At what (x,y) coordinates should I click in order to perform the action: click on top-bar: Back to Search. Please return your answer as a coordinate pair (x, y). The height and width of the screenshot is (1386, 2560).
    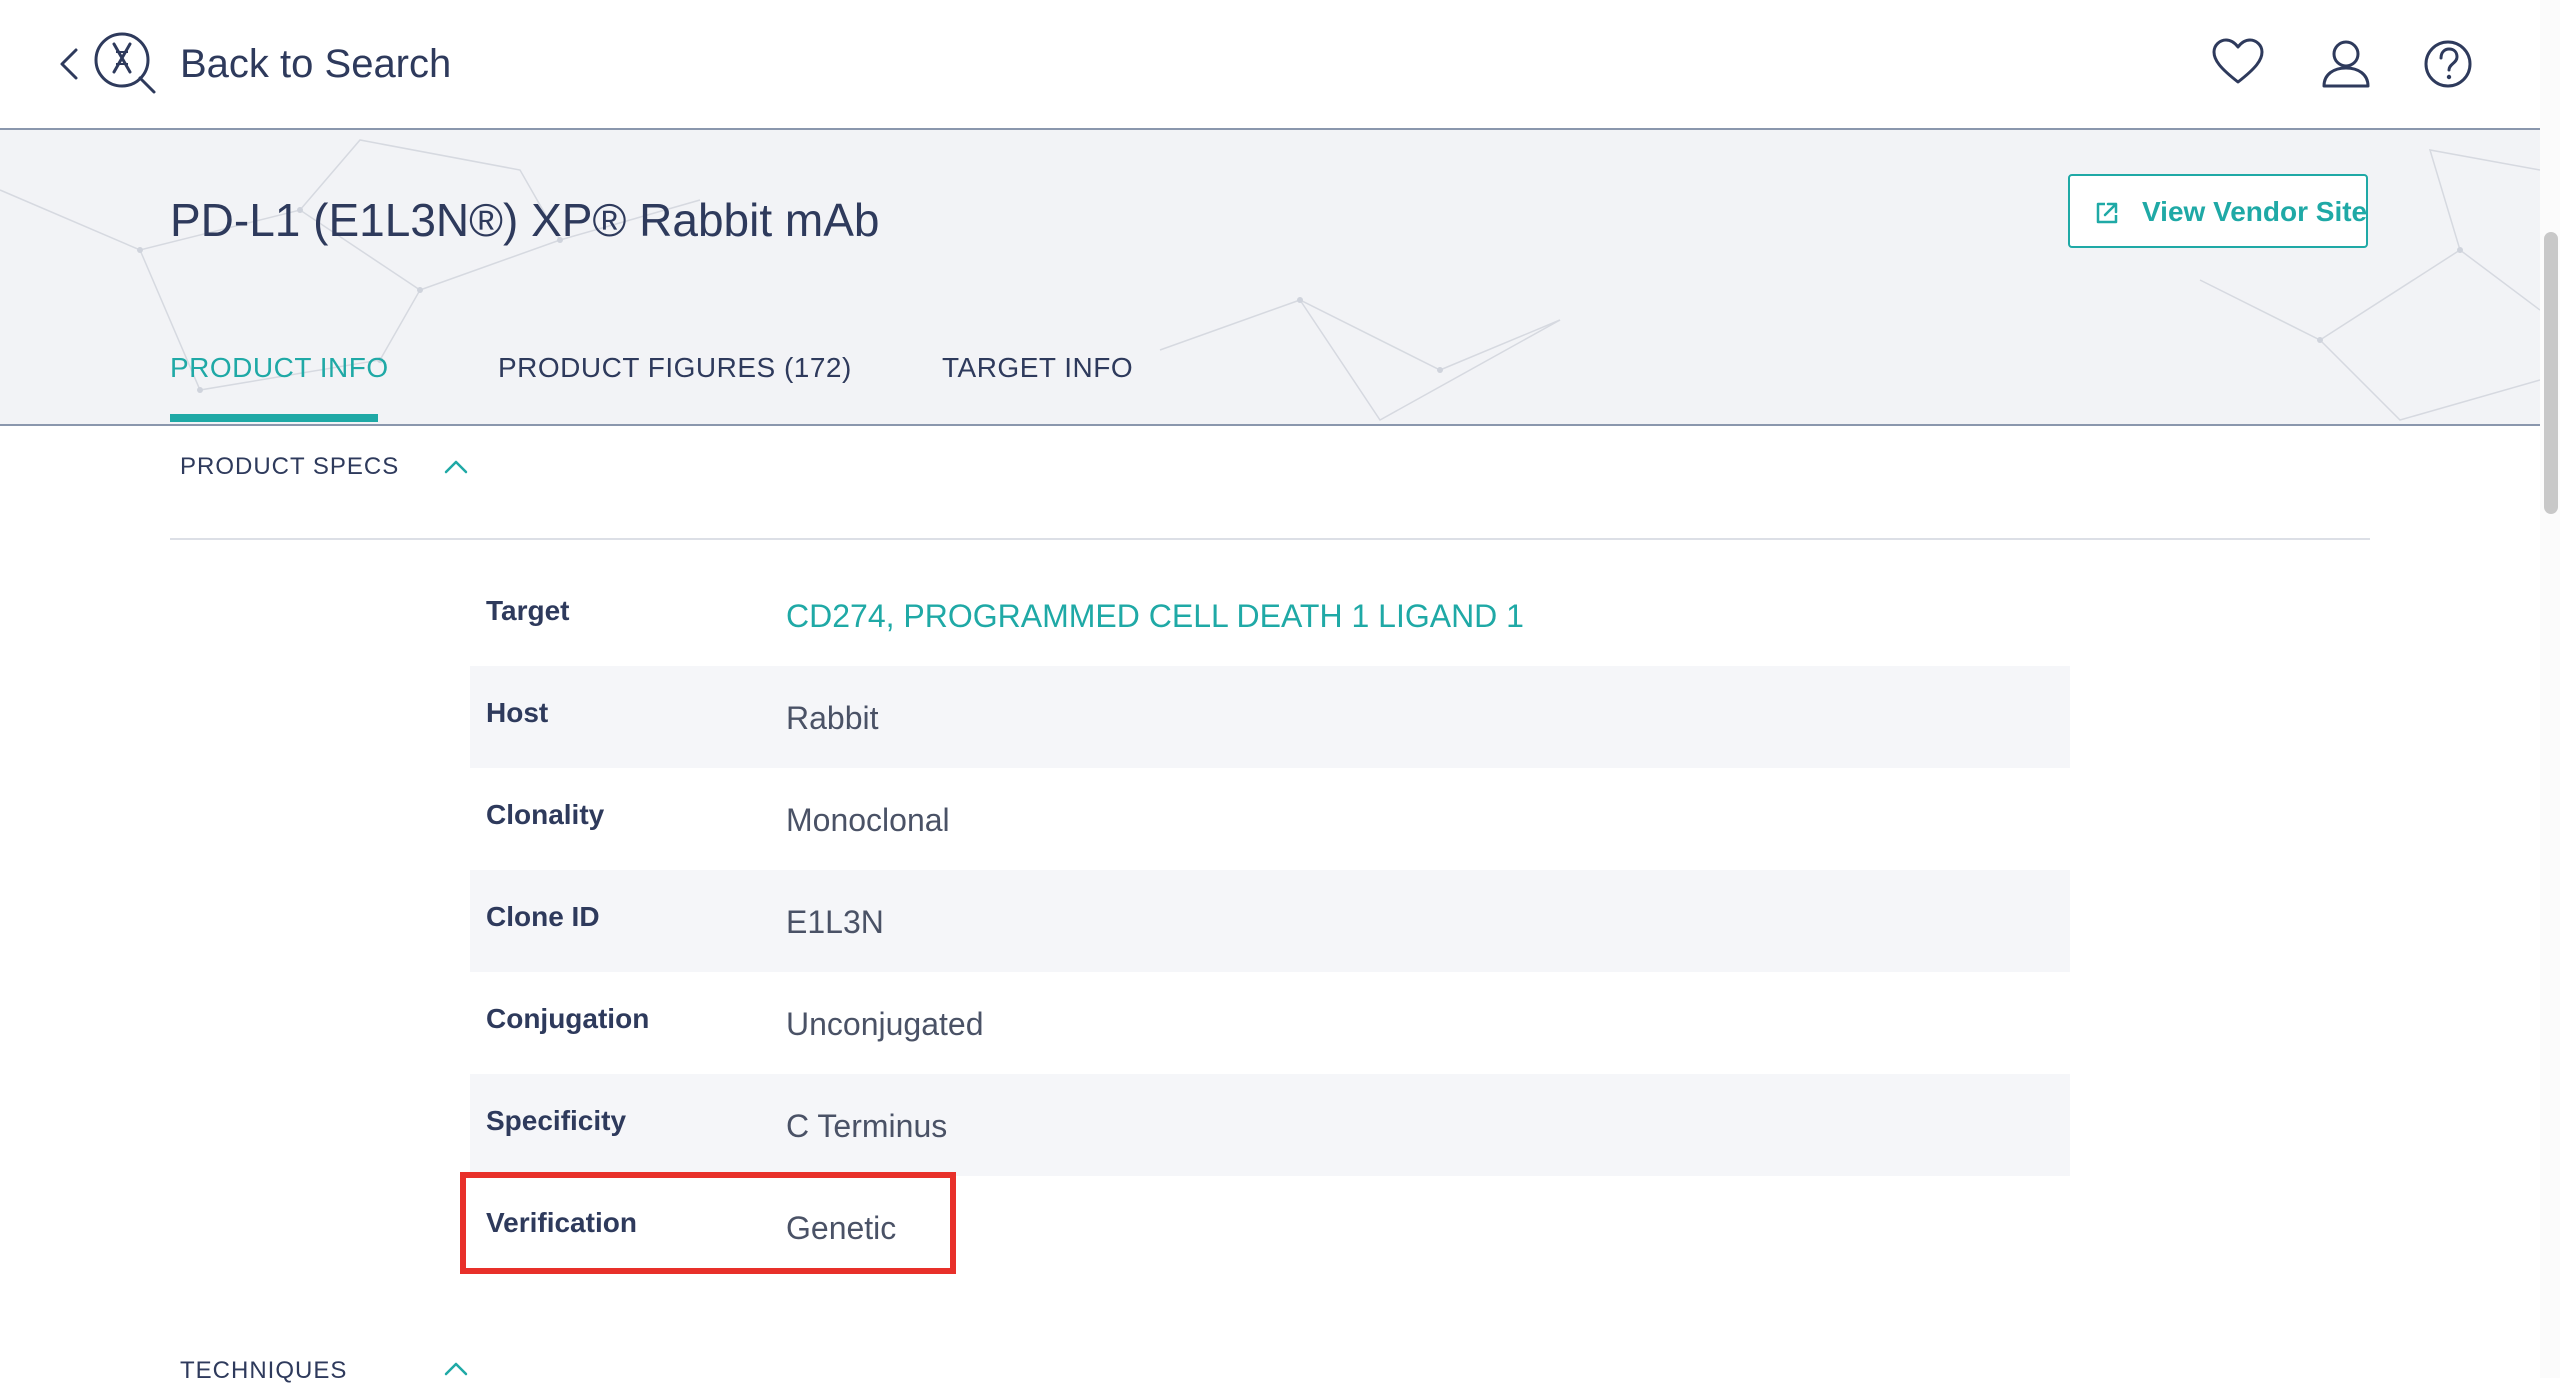
    Looking at the image, I should click on (1270, 65).